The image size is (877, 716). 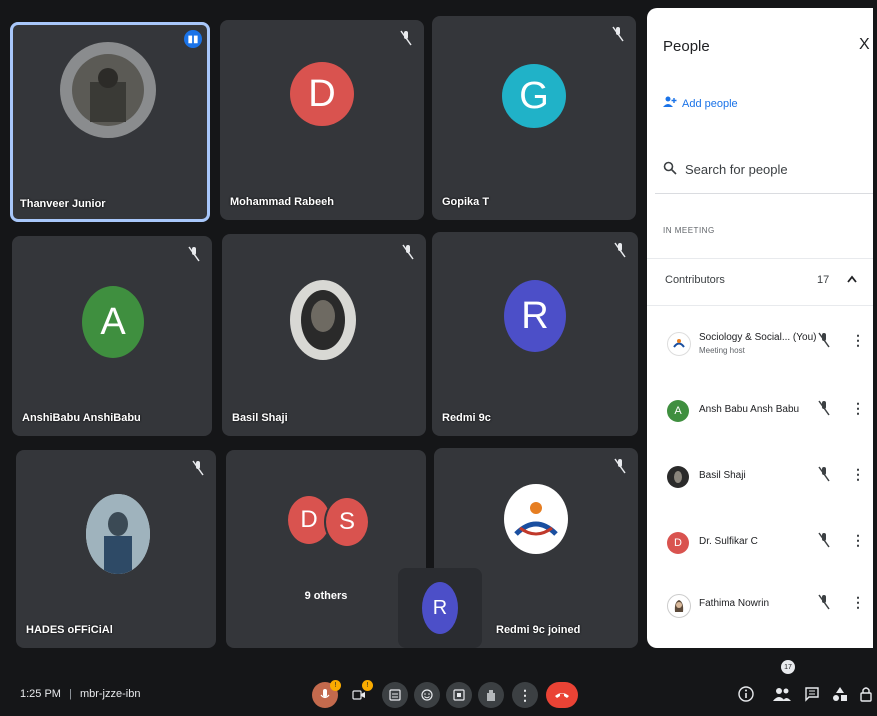 I want to click on chevron-up-icon, so click(x=852, y=278).